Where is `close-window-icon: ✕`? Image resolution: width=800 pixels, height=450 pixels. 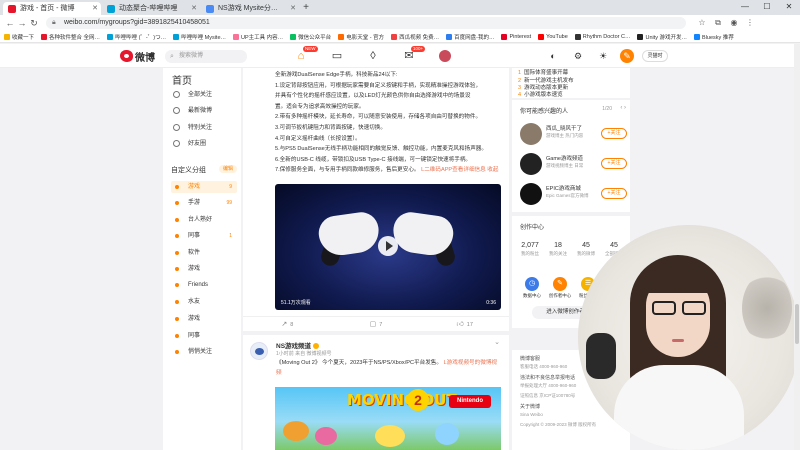 close-window-icon: ✕ is located at coordinates (789, 7).